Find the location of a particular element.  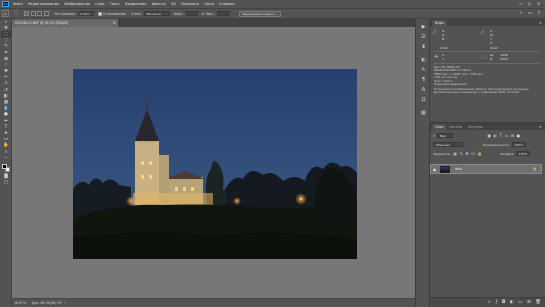

maximize-button: ☐ is located at coordinates (529, 4).